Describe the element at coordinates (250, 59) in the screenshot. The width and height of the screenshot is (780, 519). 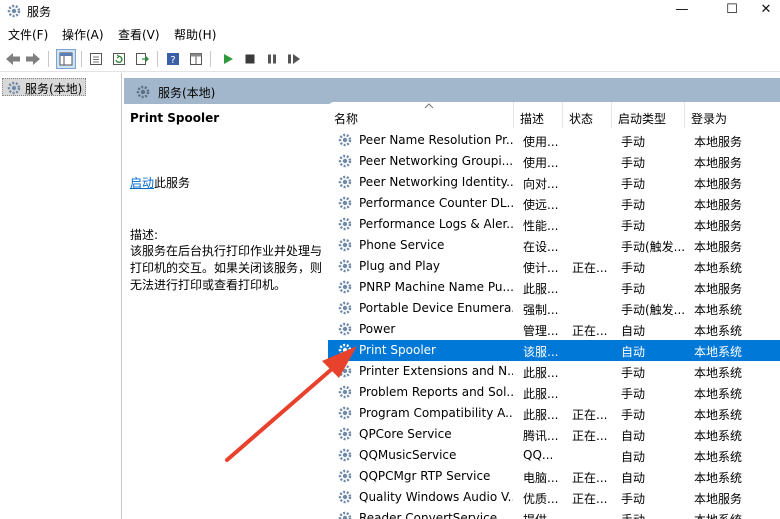
I see `stop-service-icon` at that location.